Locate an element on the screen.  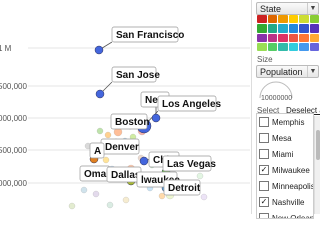
city-label: Las Vegas is located at coordinates (189, 163).